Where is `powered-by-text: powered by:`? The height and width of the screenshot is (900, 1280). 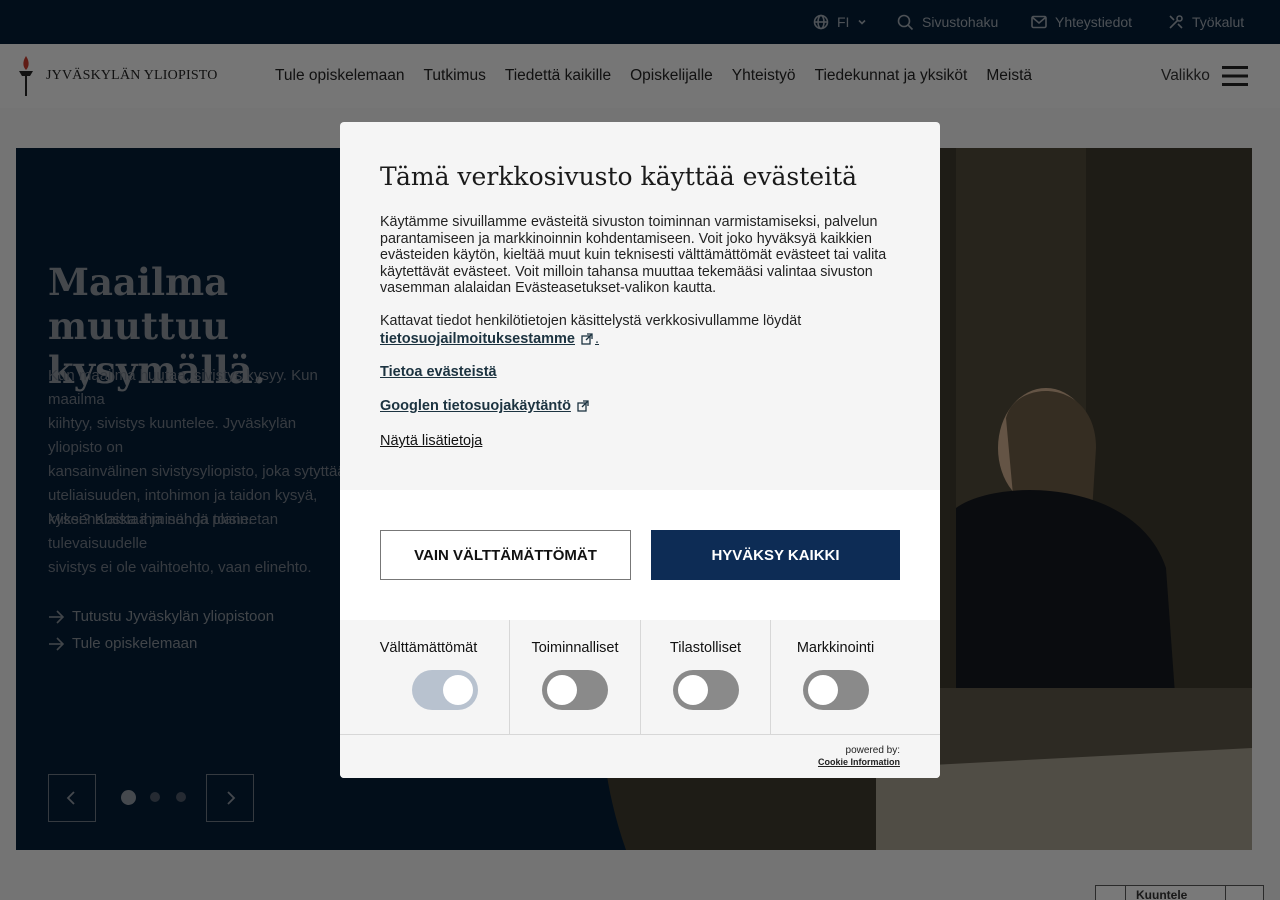
powered-by-text: powered by: is located at coordinates (872, 750).